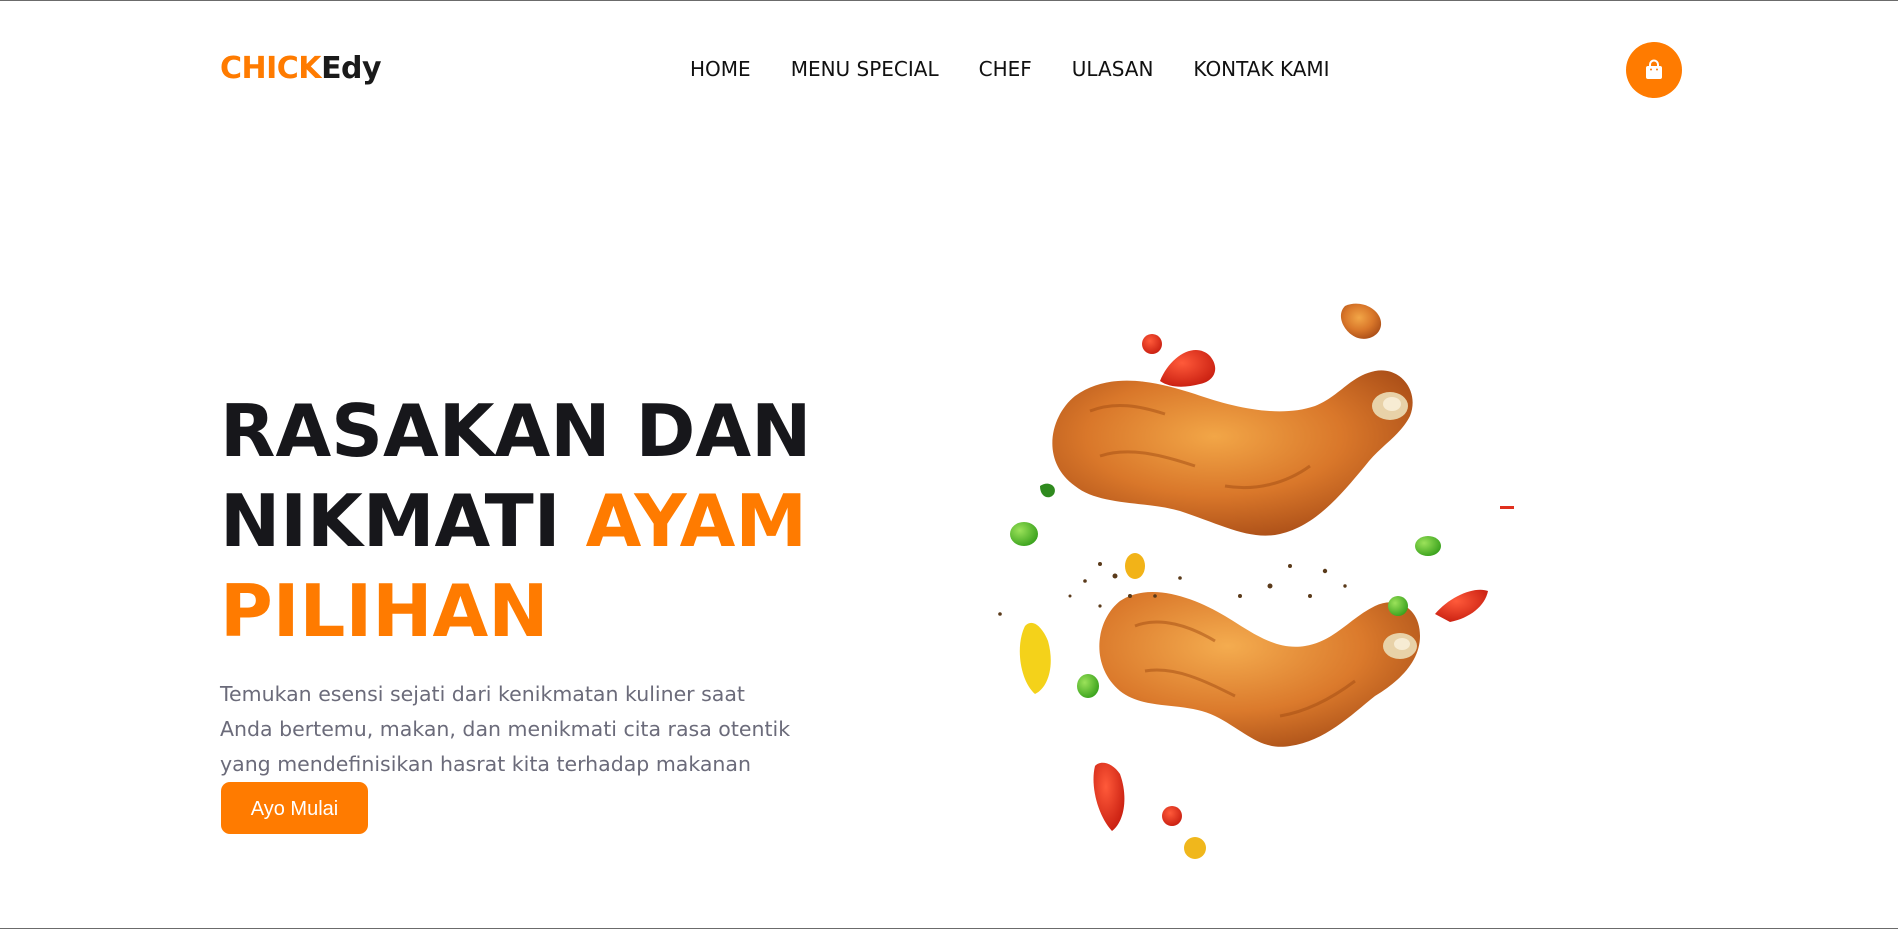 The image size is (1898, 929). What do you see at coordinates (271, 68) in the screenshot?
I see `brand-logo-part1: CHICK` at bounding box center [271, 68].